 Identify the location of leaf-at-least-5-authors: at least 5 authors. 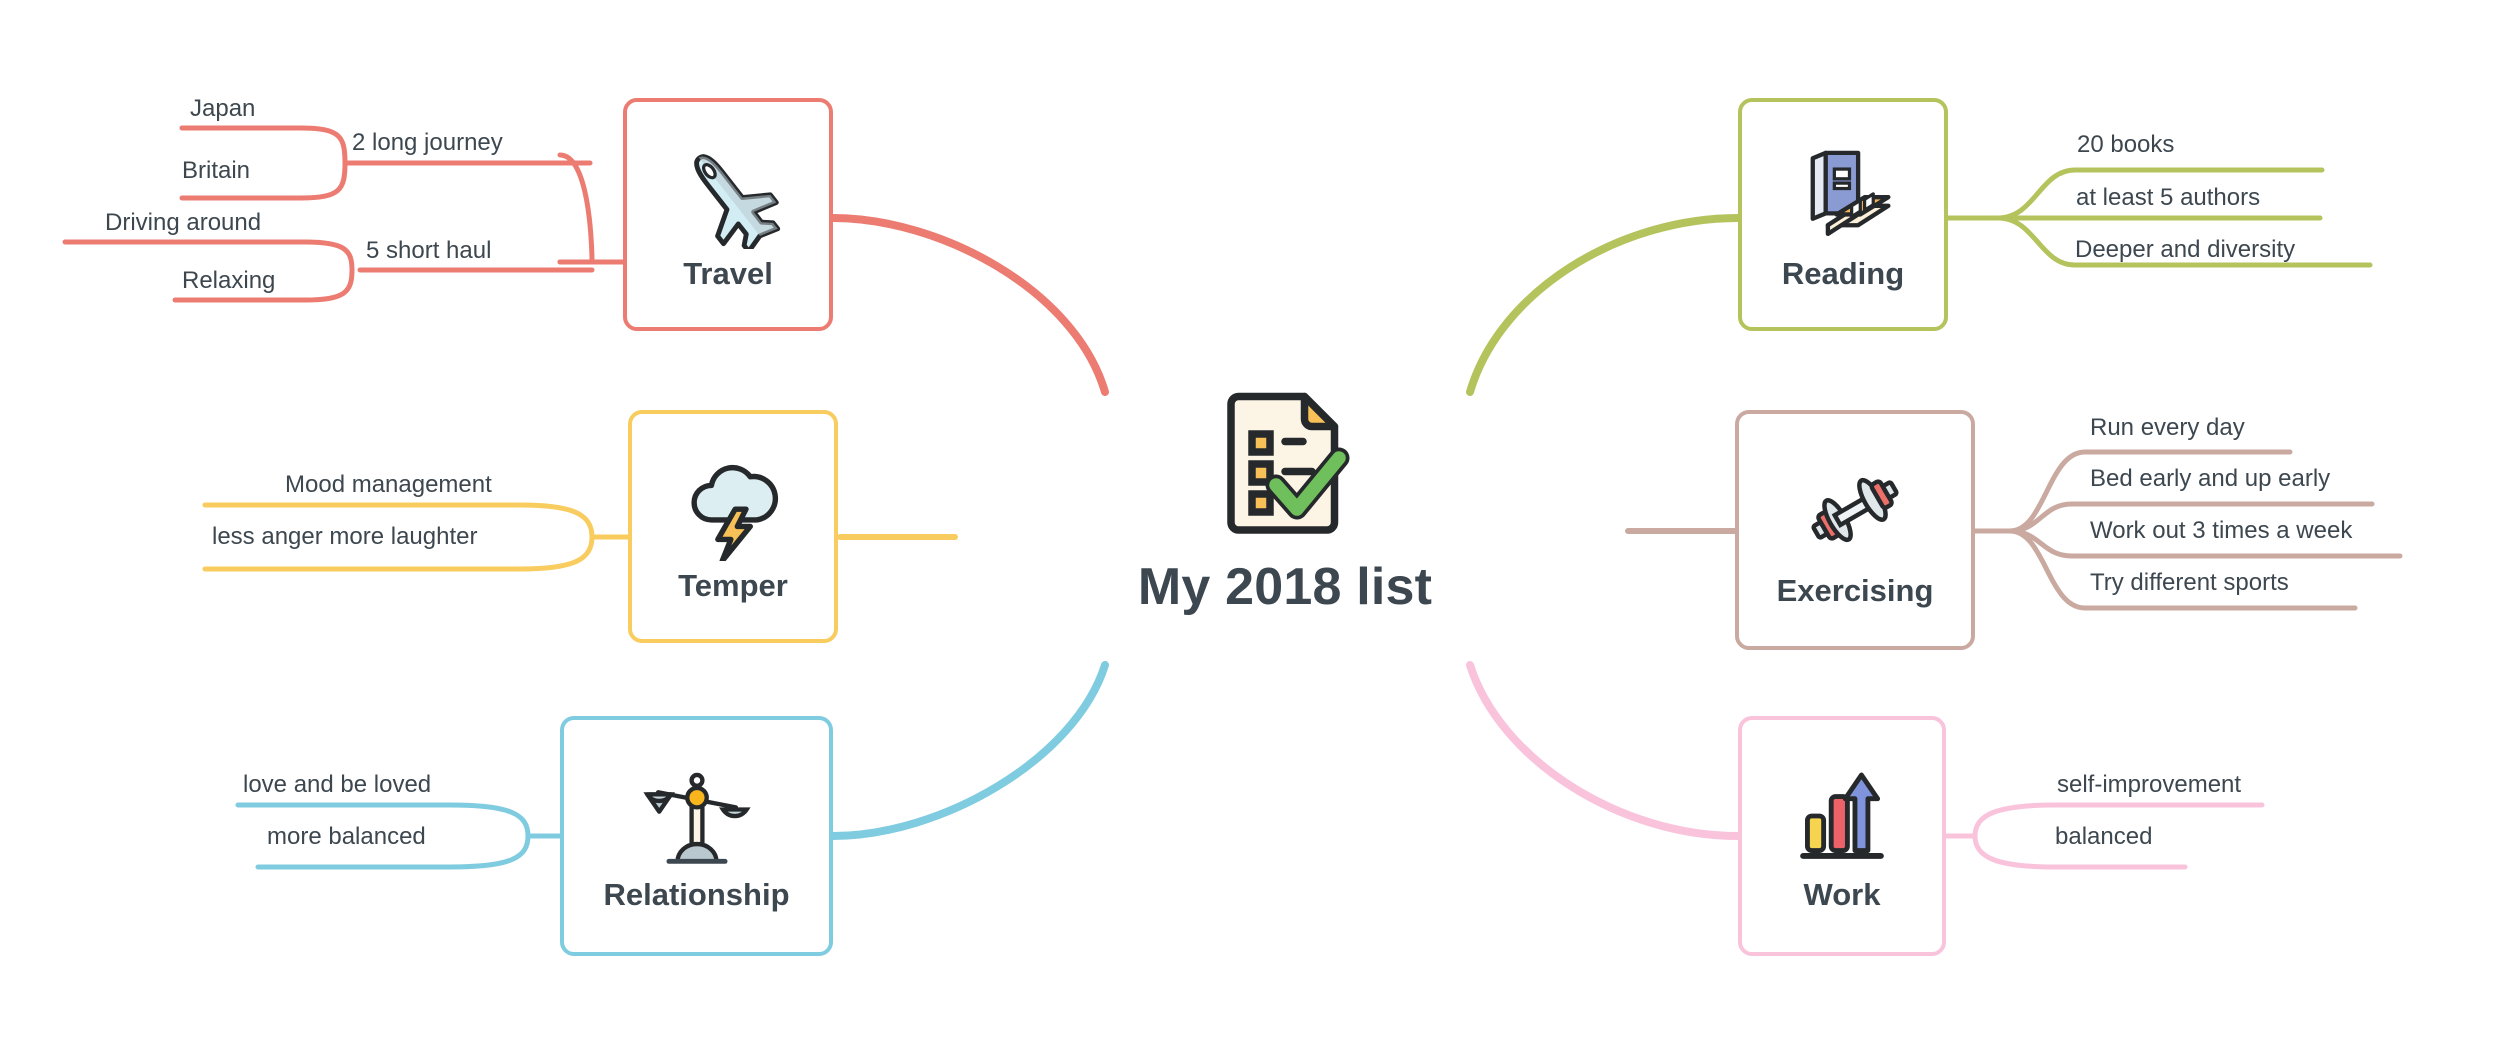
(2168, 197).